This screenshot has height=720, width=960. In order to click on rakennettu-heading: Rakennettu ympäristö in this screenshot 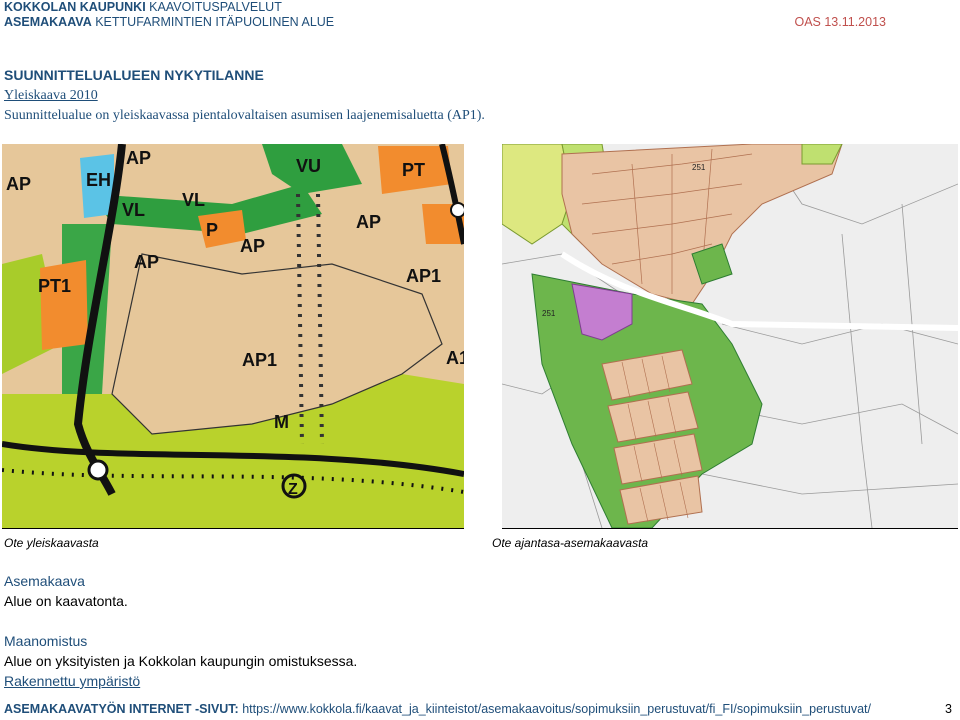, I will do `click(72, 681)`.